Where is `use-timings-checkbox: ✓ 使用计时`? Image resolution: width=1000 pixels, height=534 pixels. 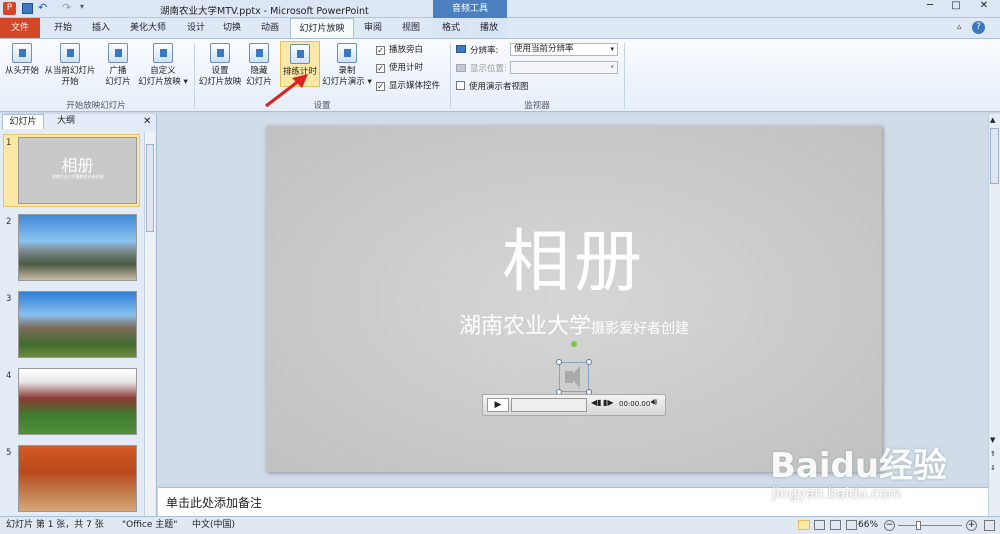
use-timings-checkbox: ✓ 使用计时 is located at coordinates (399, 68).